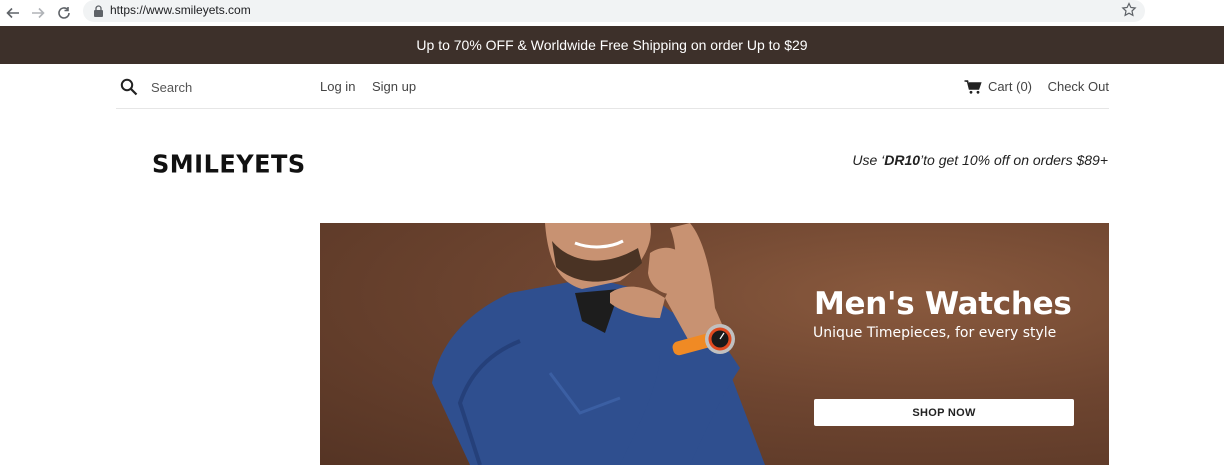 The width and height of the screenshot is (1224, 465). I want to click on login-link: Log in, so click(337, 86).